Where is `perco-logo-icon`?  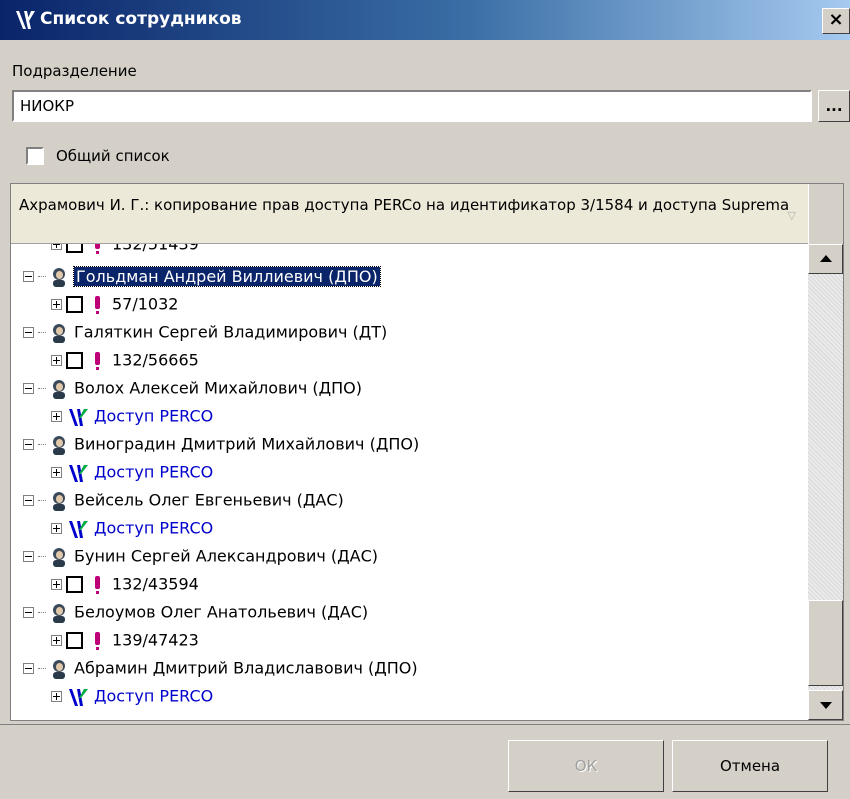 perco-logo-icon is located at coordinates (25, 22).